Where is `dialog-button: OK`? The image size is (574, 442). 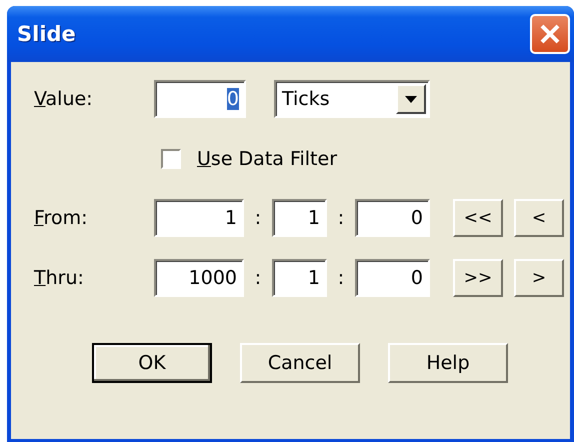
dialog-button: OK is located at coordinates (152, 363).